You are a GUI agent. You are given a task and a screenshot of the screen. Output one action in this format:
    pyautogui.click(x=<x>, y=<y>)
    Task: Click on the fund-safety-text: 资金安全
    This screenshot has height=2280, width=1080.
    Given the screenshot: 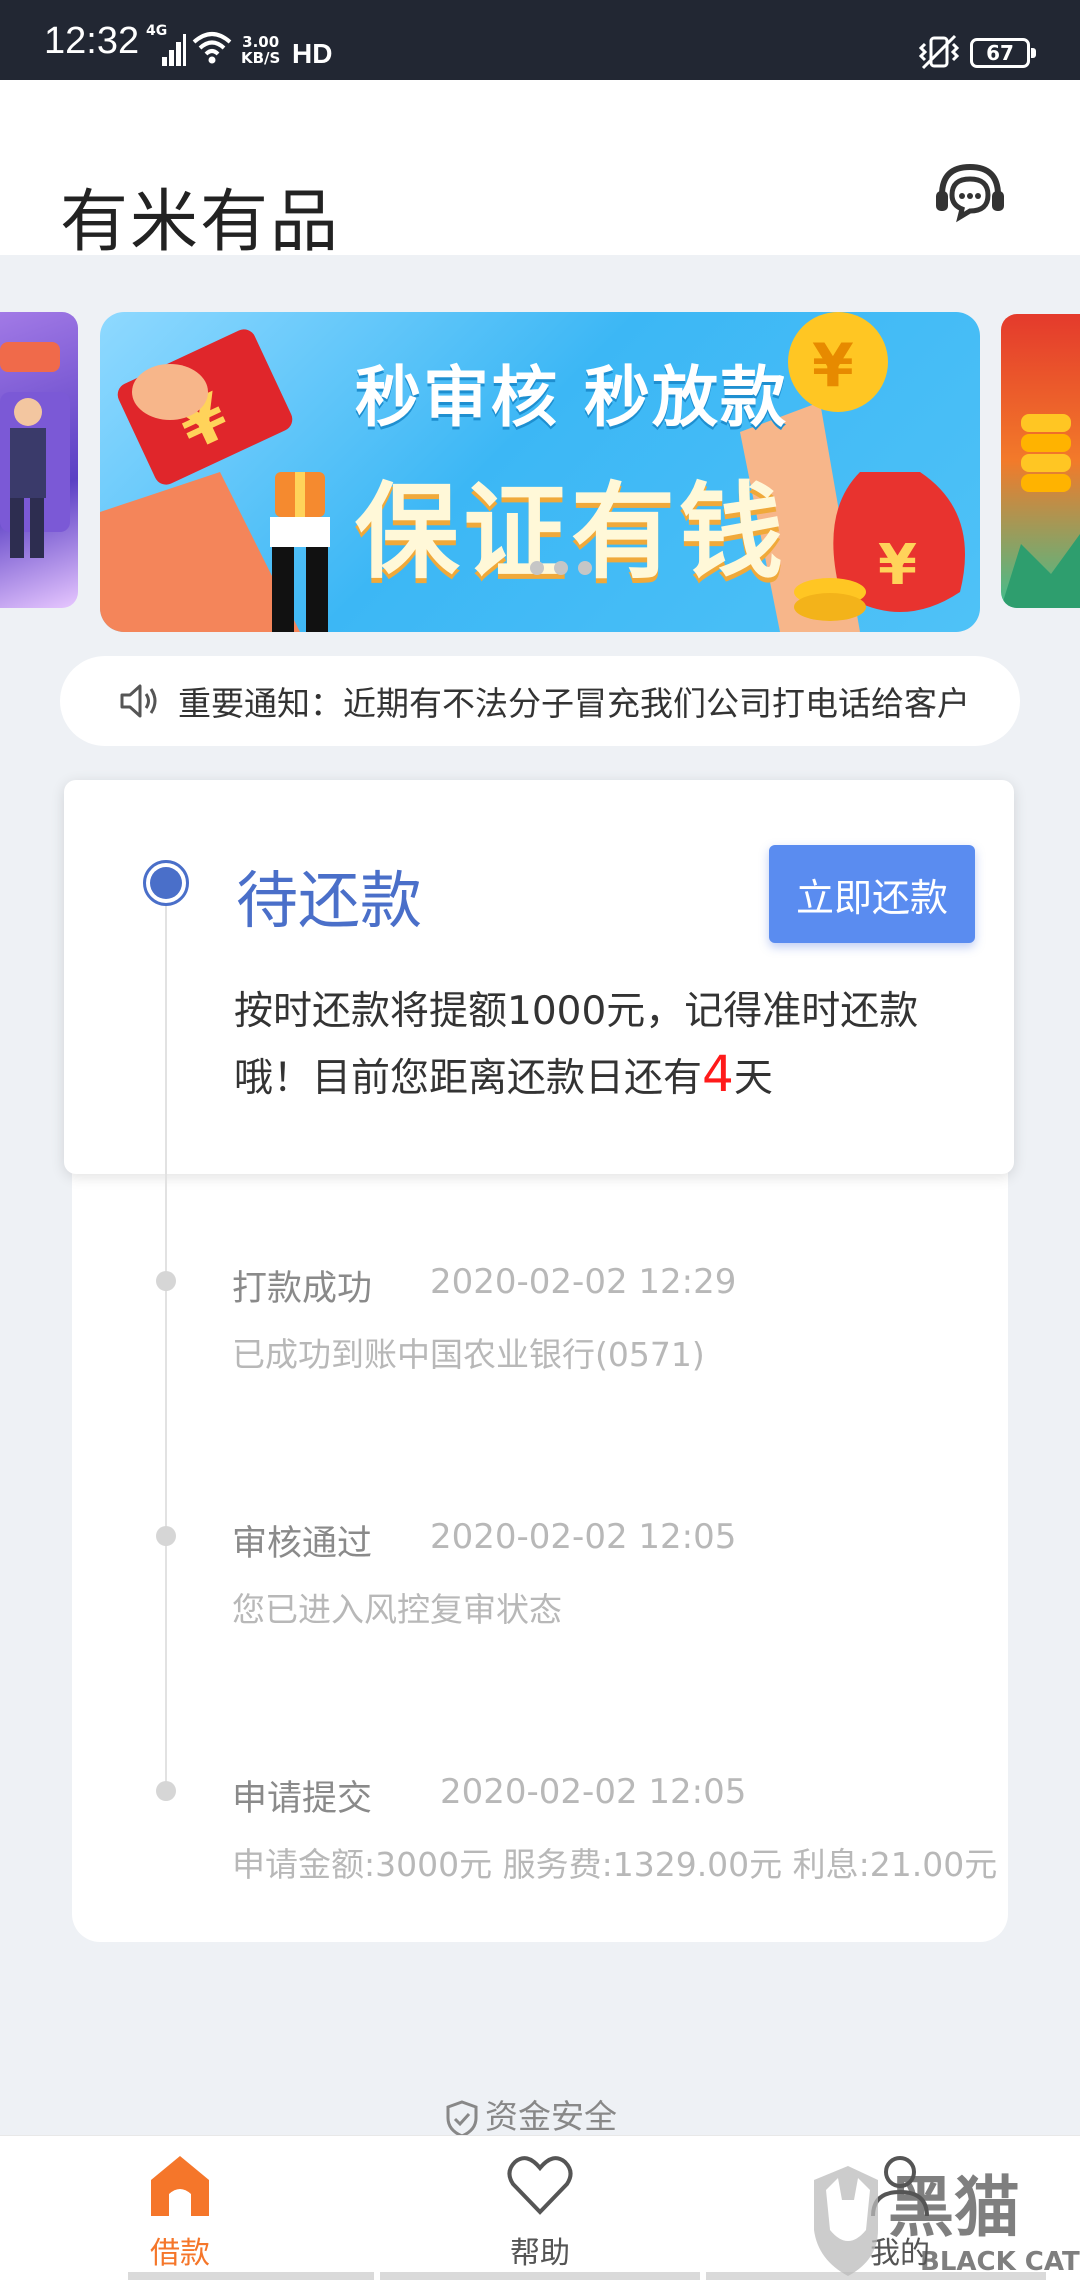 What is the action you would take?
    pyautogui.click(x=551, y=2116)
    